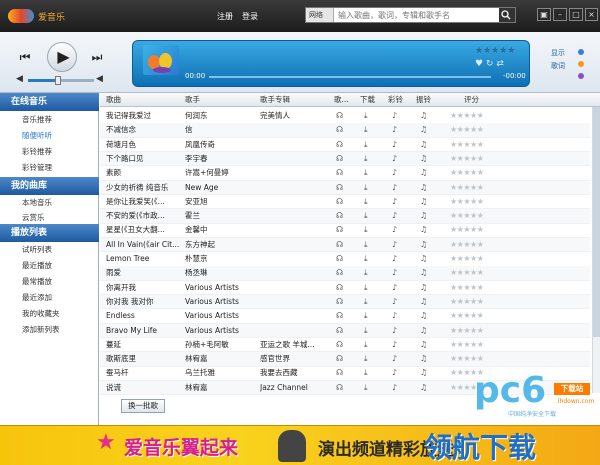  What do you see at coordinates (411, 15) in the screenshot?
I see `search-input` at bounding box center [411, 15].